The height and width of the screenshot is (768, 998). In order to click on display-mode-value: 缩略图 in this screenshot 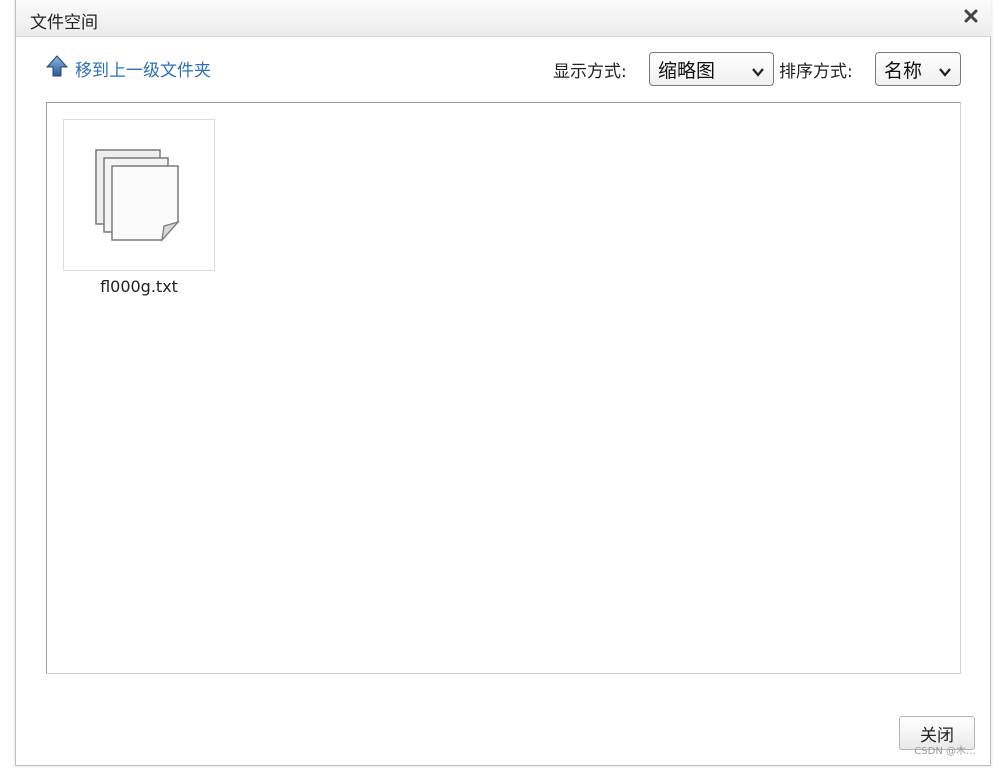, I will do `click(687, 70)`.